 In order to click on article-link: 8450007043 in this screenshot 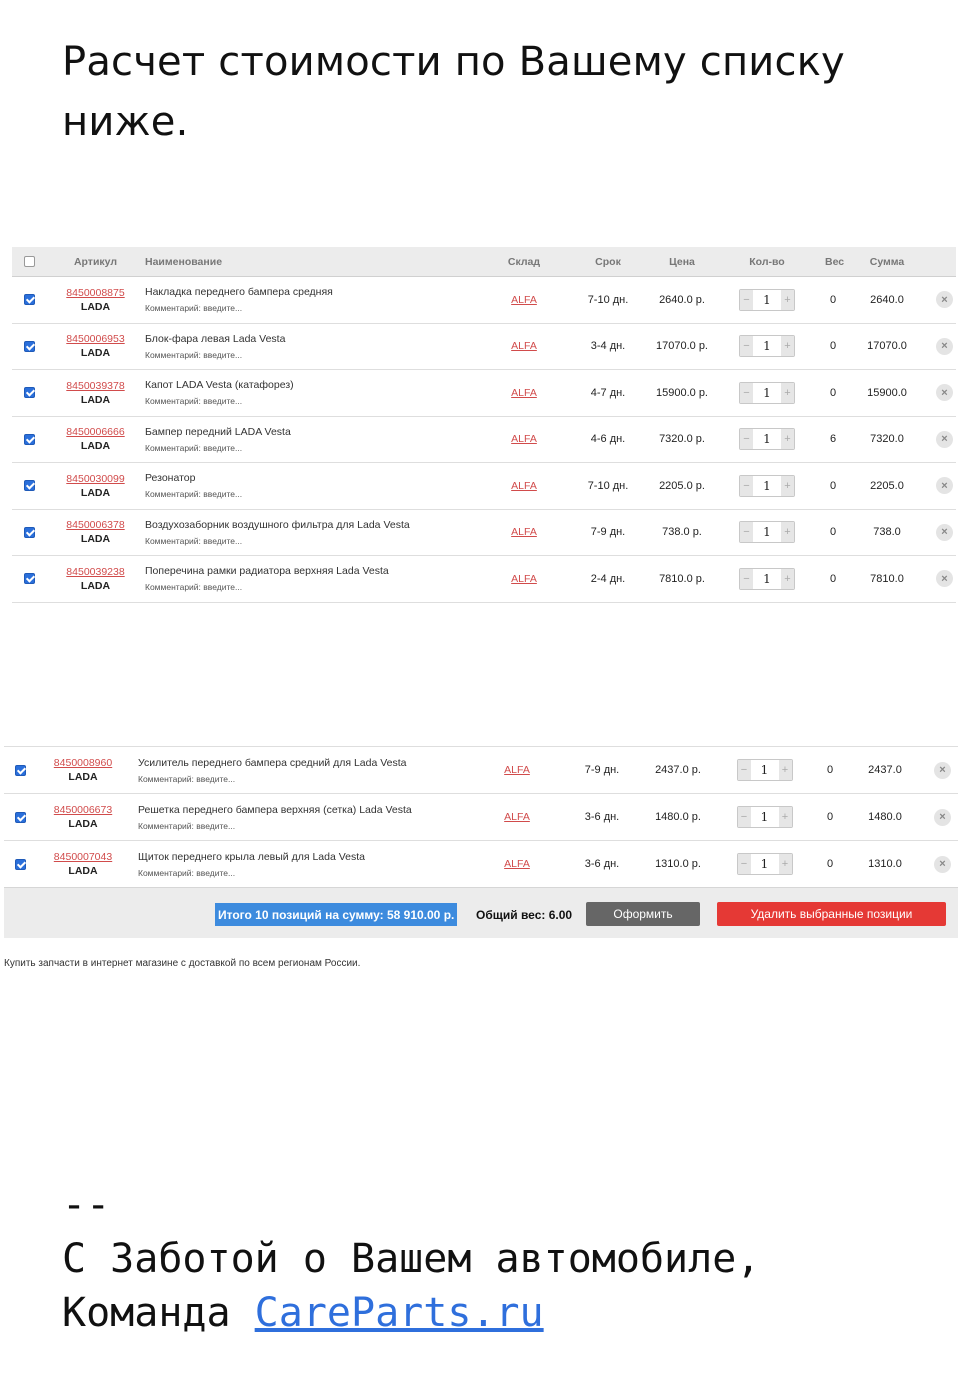, I will do `click(83, 857)`.